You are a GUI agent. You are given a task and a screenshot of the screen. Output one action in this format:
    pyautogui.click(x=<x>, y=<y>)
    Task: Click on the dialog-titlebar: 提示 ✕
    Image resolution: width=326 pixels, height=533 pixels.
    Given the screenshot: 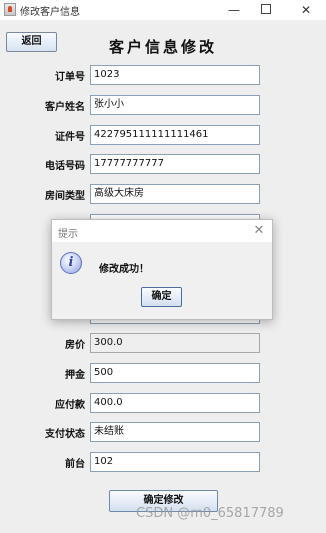 What is the action you would take?
    pyautogui.click(x=162, y=231)
    